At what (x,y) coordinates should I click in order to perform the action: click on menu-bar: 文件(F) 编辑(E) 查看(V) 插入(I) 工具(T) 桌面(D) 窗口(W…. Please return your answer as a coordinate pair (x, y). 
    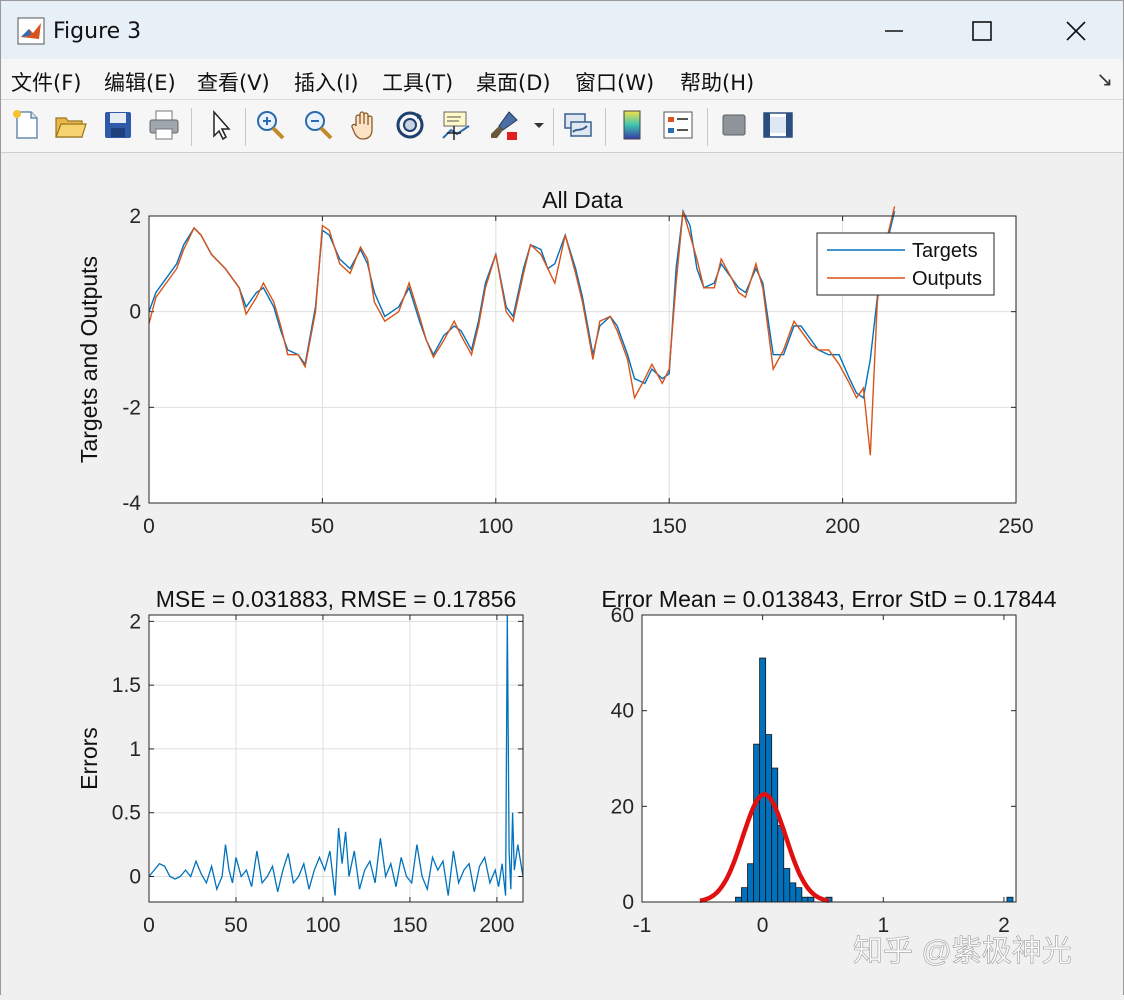
    Looking at the image, I should click on (562, 79).